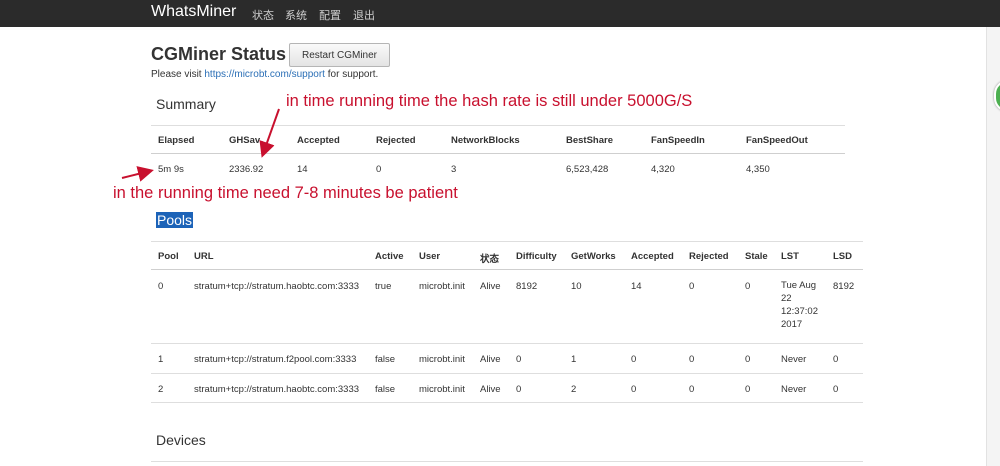 The height and width of the screenshot is (466, 1000). What do you see at coordinates (137, 174) in the screenshot?
I see `arrow-to-elapsed` at bounding box center [137, 174].